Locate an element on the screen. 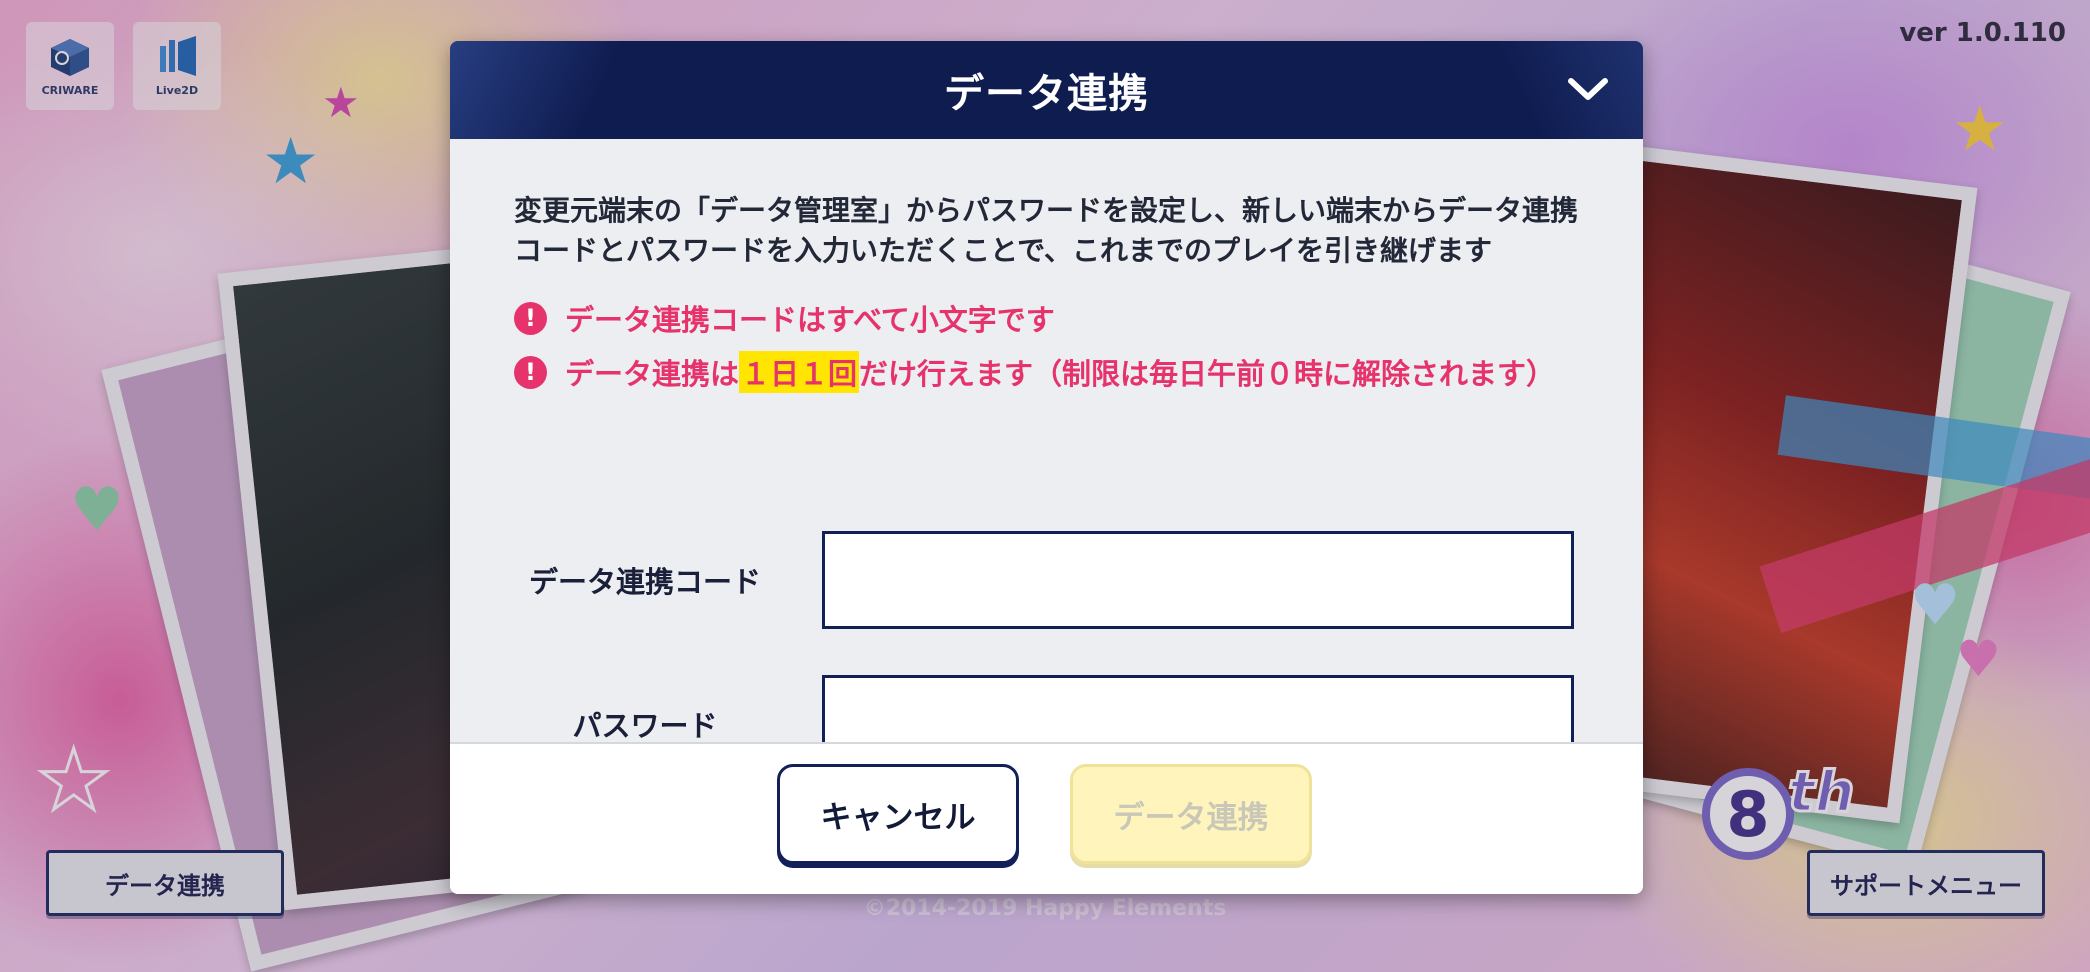 The height and width of the screenshot is (972, 2090). chevron-down-icon is located at coordinates (1588, 89).